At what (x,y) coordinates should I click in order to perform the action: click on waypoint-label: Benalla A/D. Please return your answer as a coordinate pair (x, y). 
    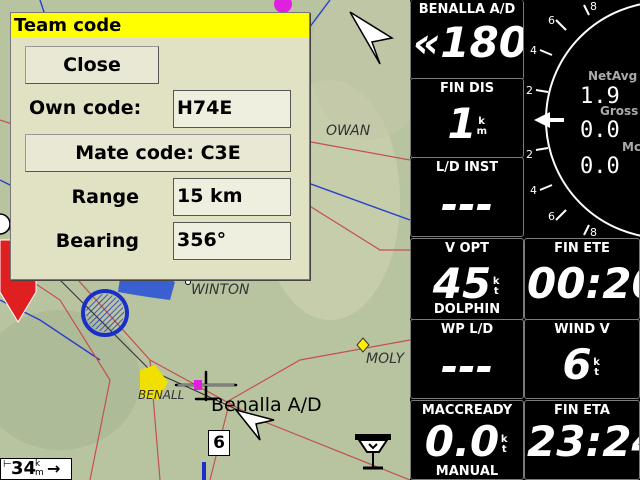
    Looking at the image, I should click on (266, 405).